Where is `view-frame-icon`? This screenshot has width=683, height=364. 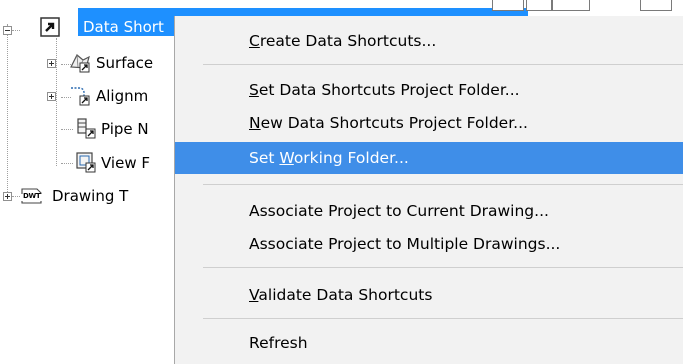 view-frame-icon is located at coordinates (85, 162).